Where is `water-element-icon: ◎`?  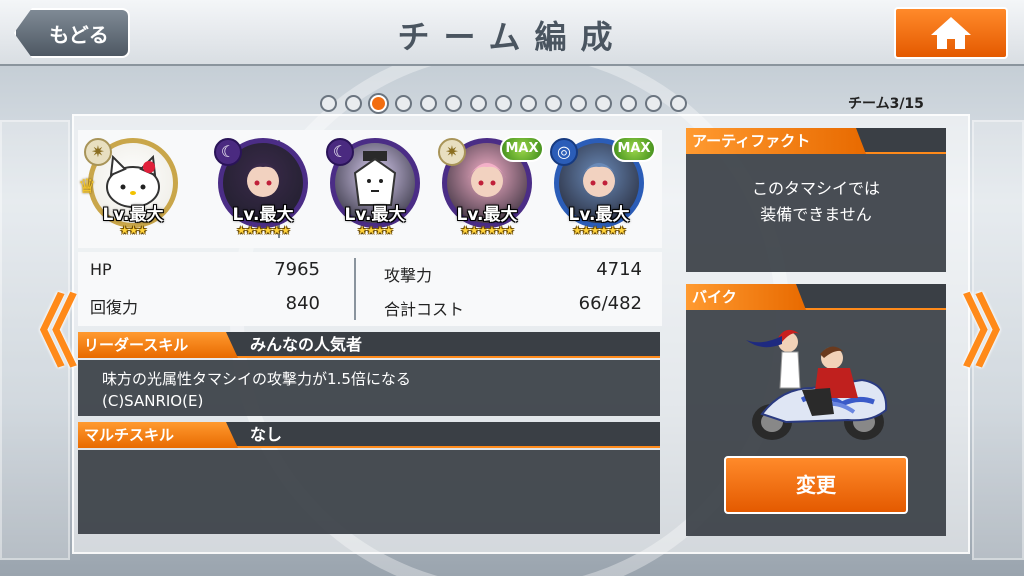
water-element-icon: ◎ is located at coordinates (564, 152).